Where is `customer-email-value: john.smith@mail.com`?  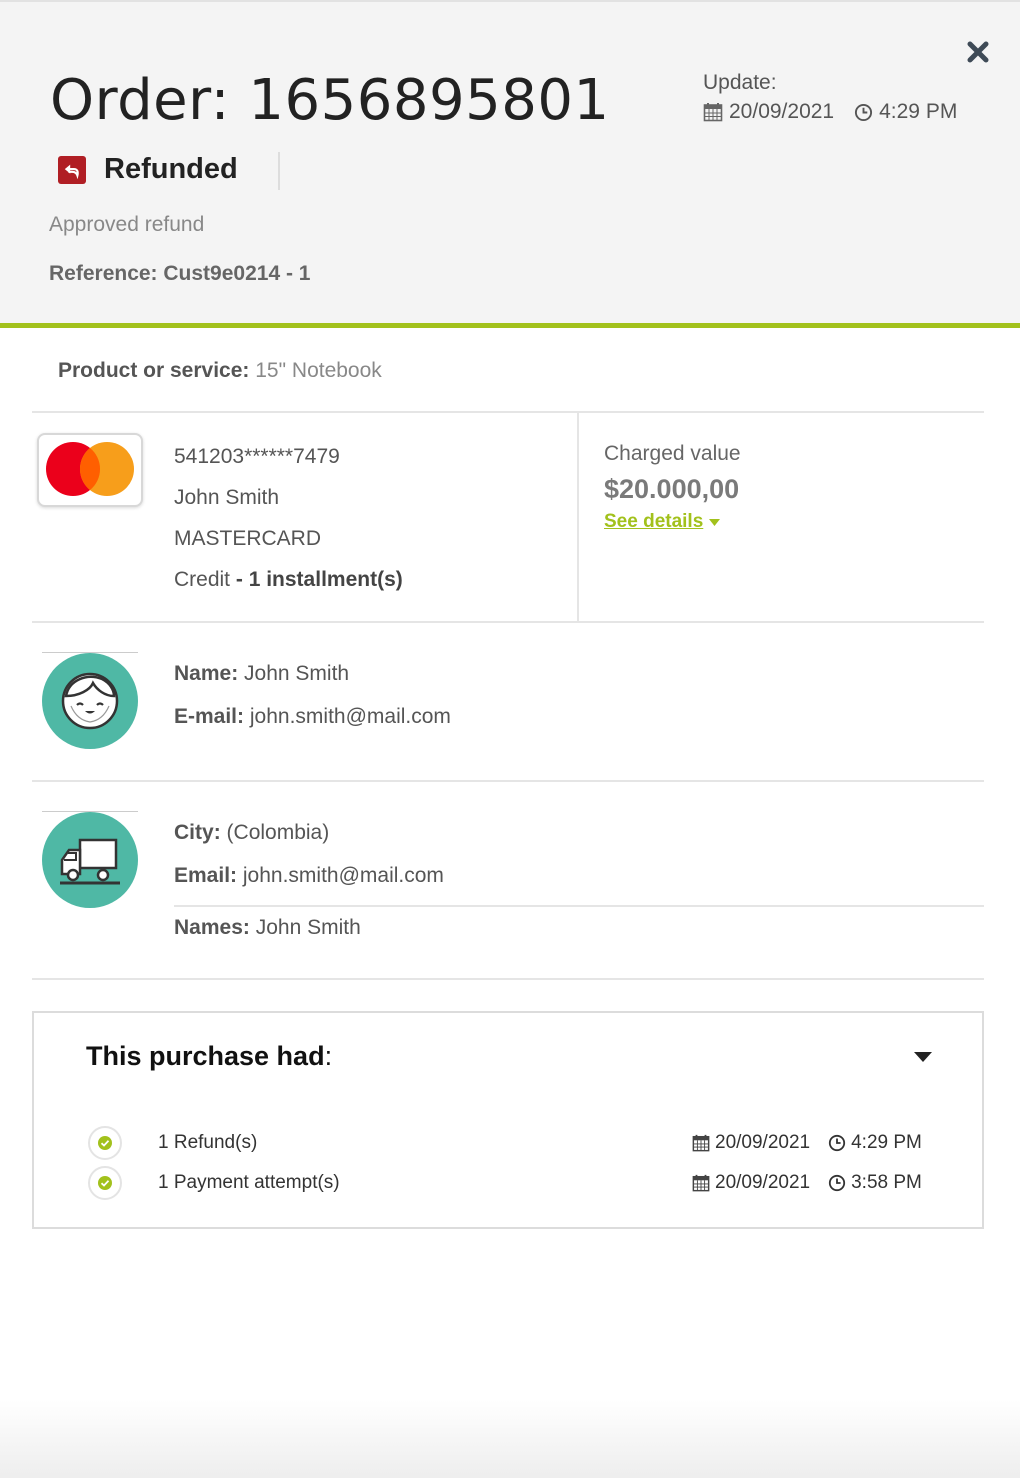
customer-email-value: john.smith@mail.com is located at coordinates (350, 716).